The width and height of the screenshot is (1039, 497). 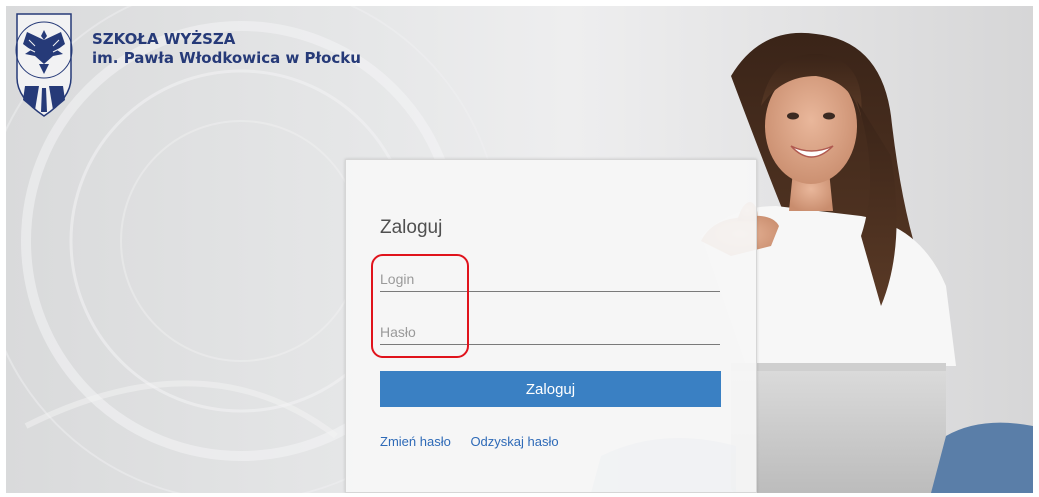 What do you see at coordinates (164, 39) in the screenshot?
I see `school-name-line1: SZKOŁA WYŻSZA` at bounding box center [164, 39].